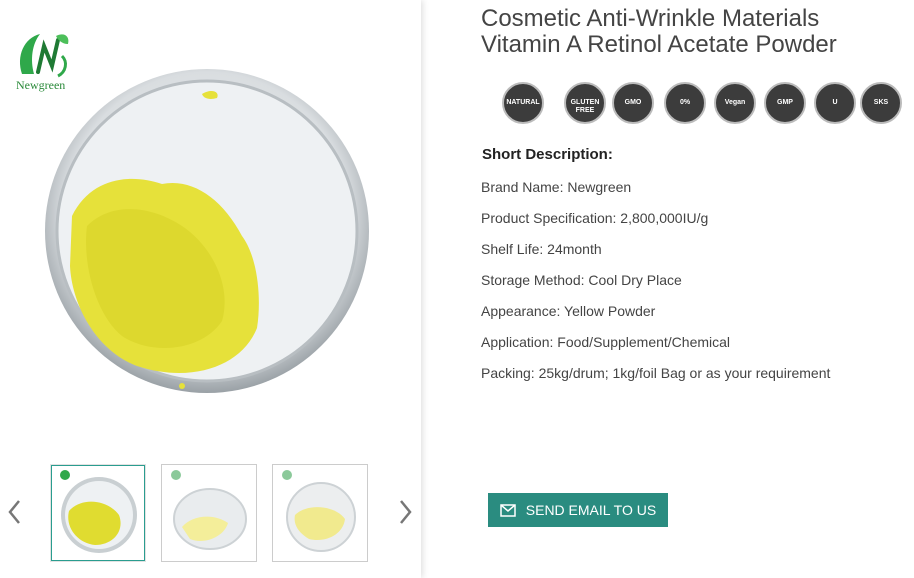  I want to click on no-preservatives-badge-icon: 0%, so click(685, 103).